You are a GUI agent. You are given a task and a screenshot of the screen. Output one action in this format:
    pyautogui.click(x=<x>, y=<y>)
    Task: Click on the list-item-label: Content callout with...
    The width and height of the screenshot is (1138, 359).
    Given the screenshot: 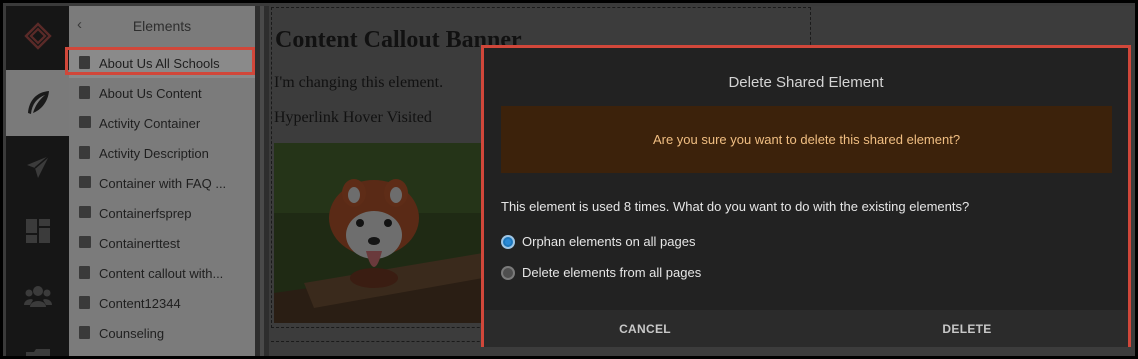 What is the action you would take?
    pyautogui.click(x=161, y=273)
    